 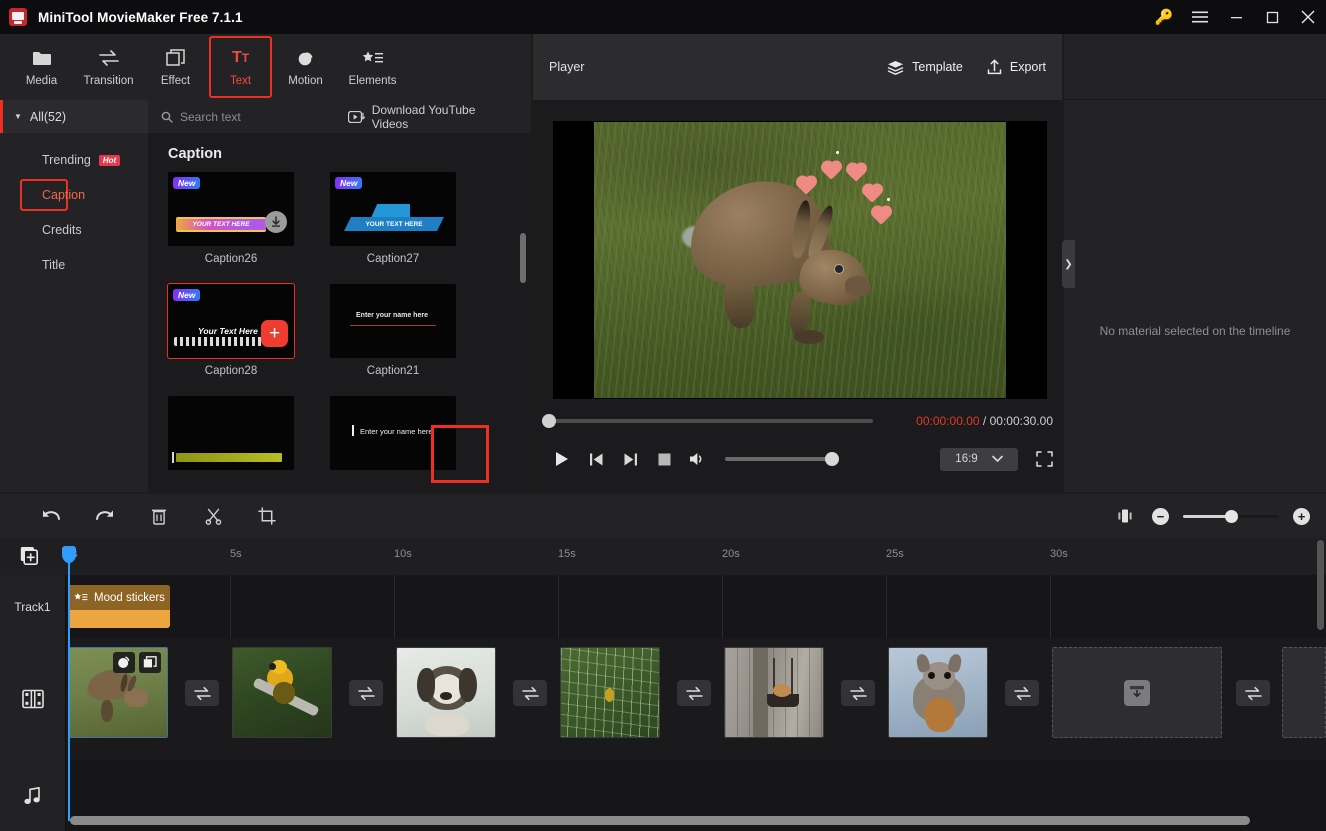 I want to click on previous-frame-button, so click(x=596, y=459).